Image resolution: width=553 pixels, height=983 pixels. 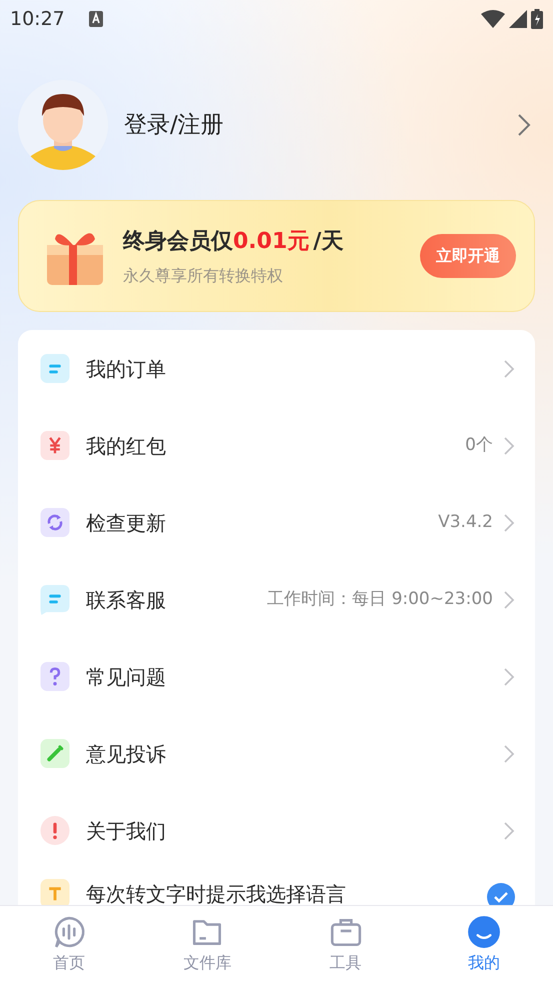 What do you see at coordinates (55, 677) in the screenshot?
I see `question-icon` at bounding box center [55, 677].